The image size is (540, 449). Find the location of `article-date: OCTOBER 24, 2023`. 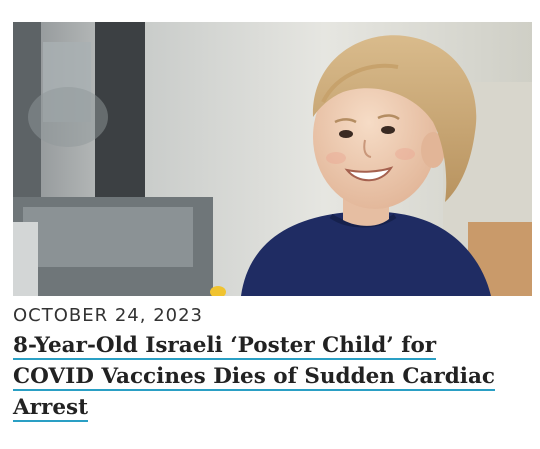

article-date: OCTOBER 24, 2023 is located at coordinates (108, 315).